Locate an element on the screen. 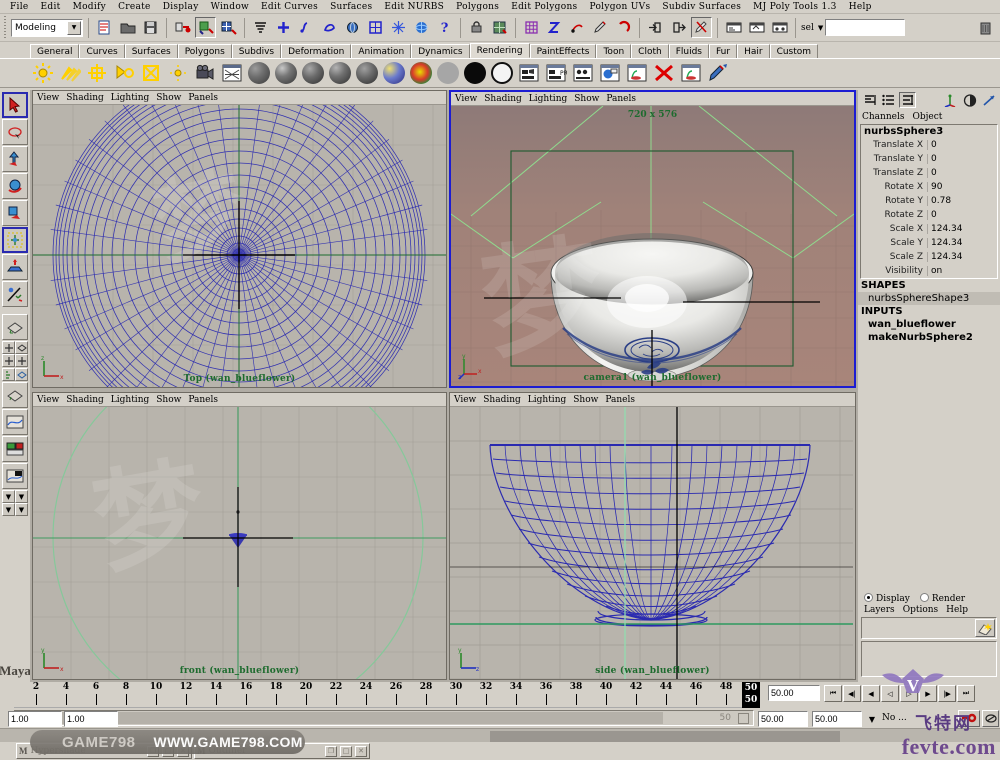  menu-help: Help is located at coordinates (860, 7).